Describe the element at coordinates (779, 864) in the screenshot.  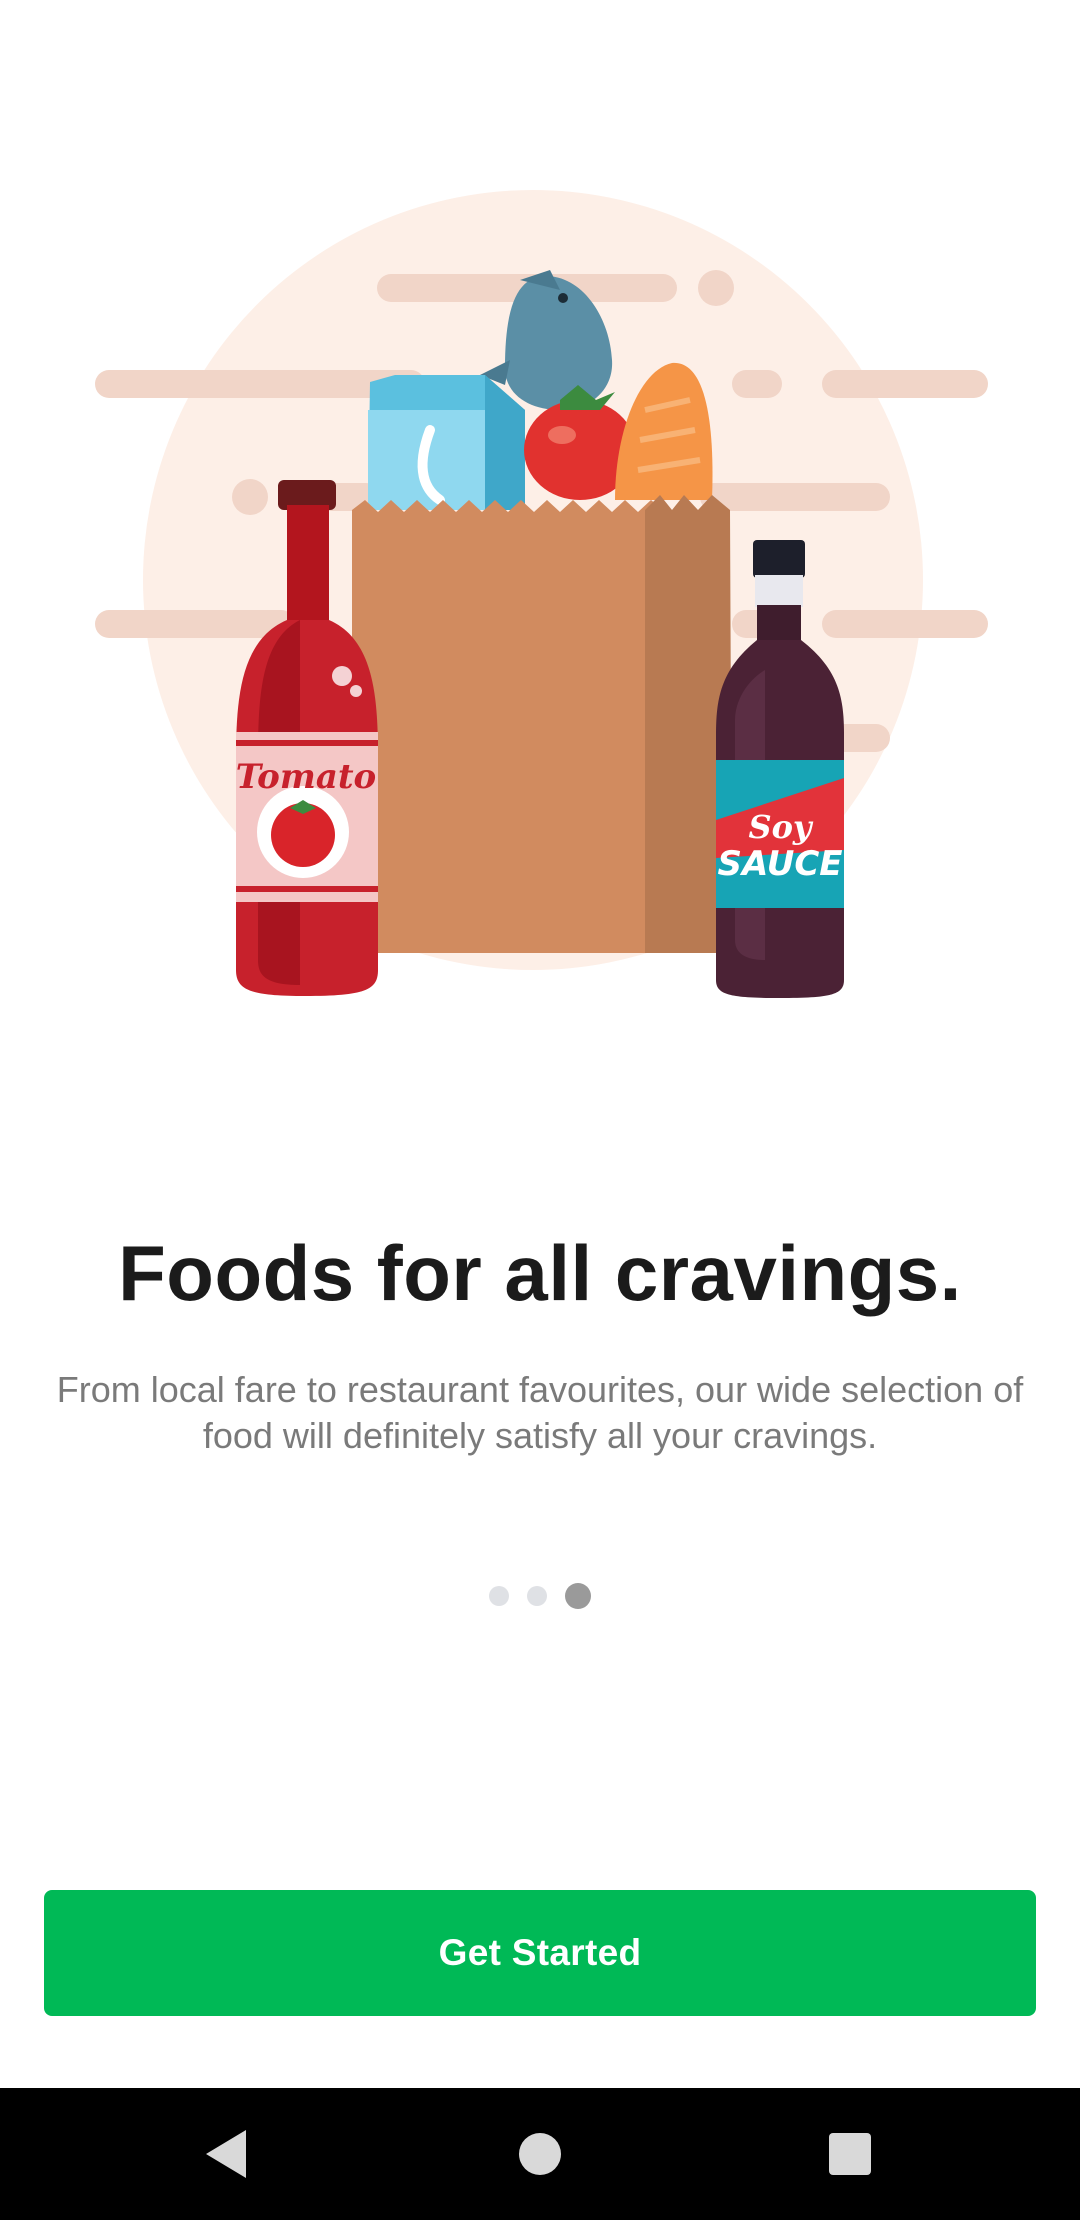
I see `soy-label-bottom: SAUCE` at that location.